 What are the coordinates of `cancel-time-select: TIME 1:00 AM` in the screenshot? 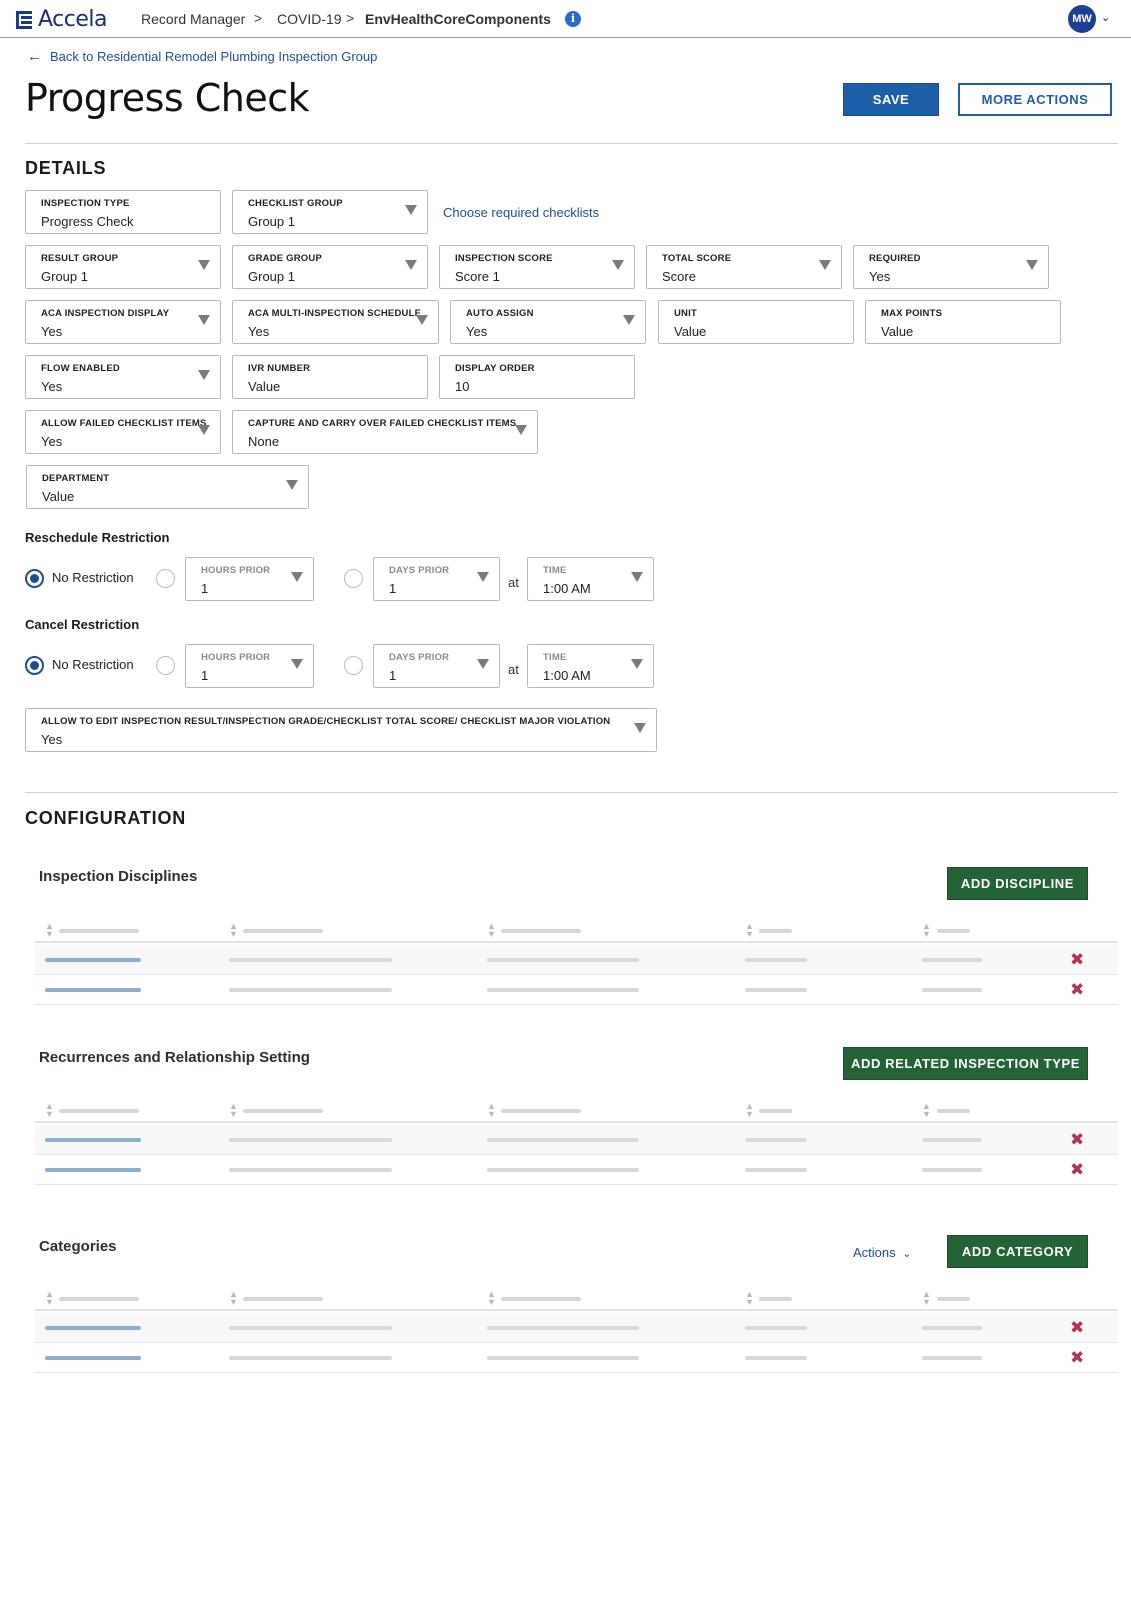 It's located at (590, 666).